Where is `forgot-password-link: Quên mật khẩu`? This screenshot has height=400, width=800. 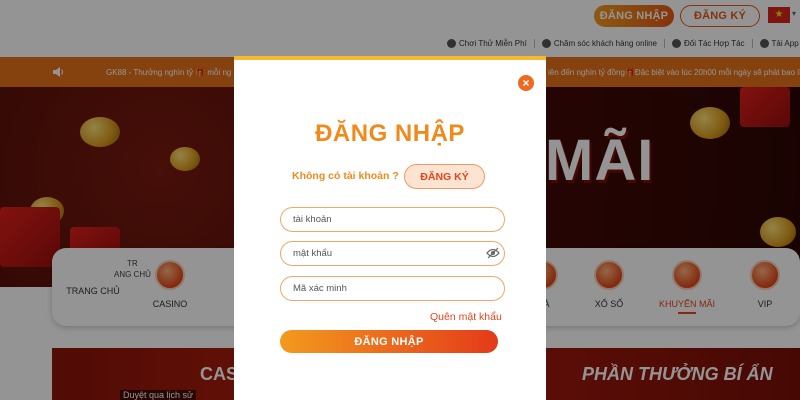
forgot-password-link: Quên mật khẩu is located at coordinates (466, 317).